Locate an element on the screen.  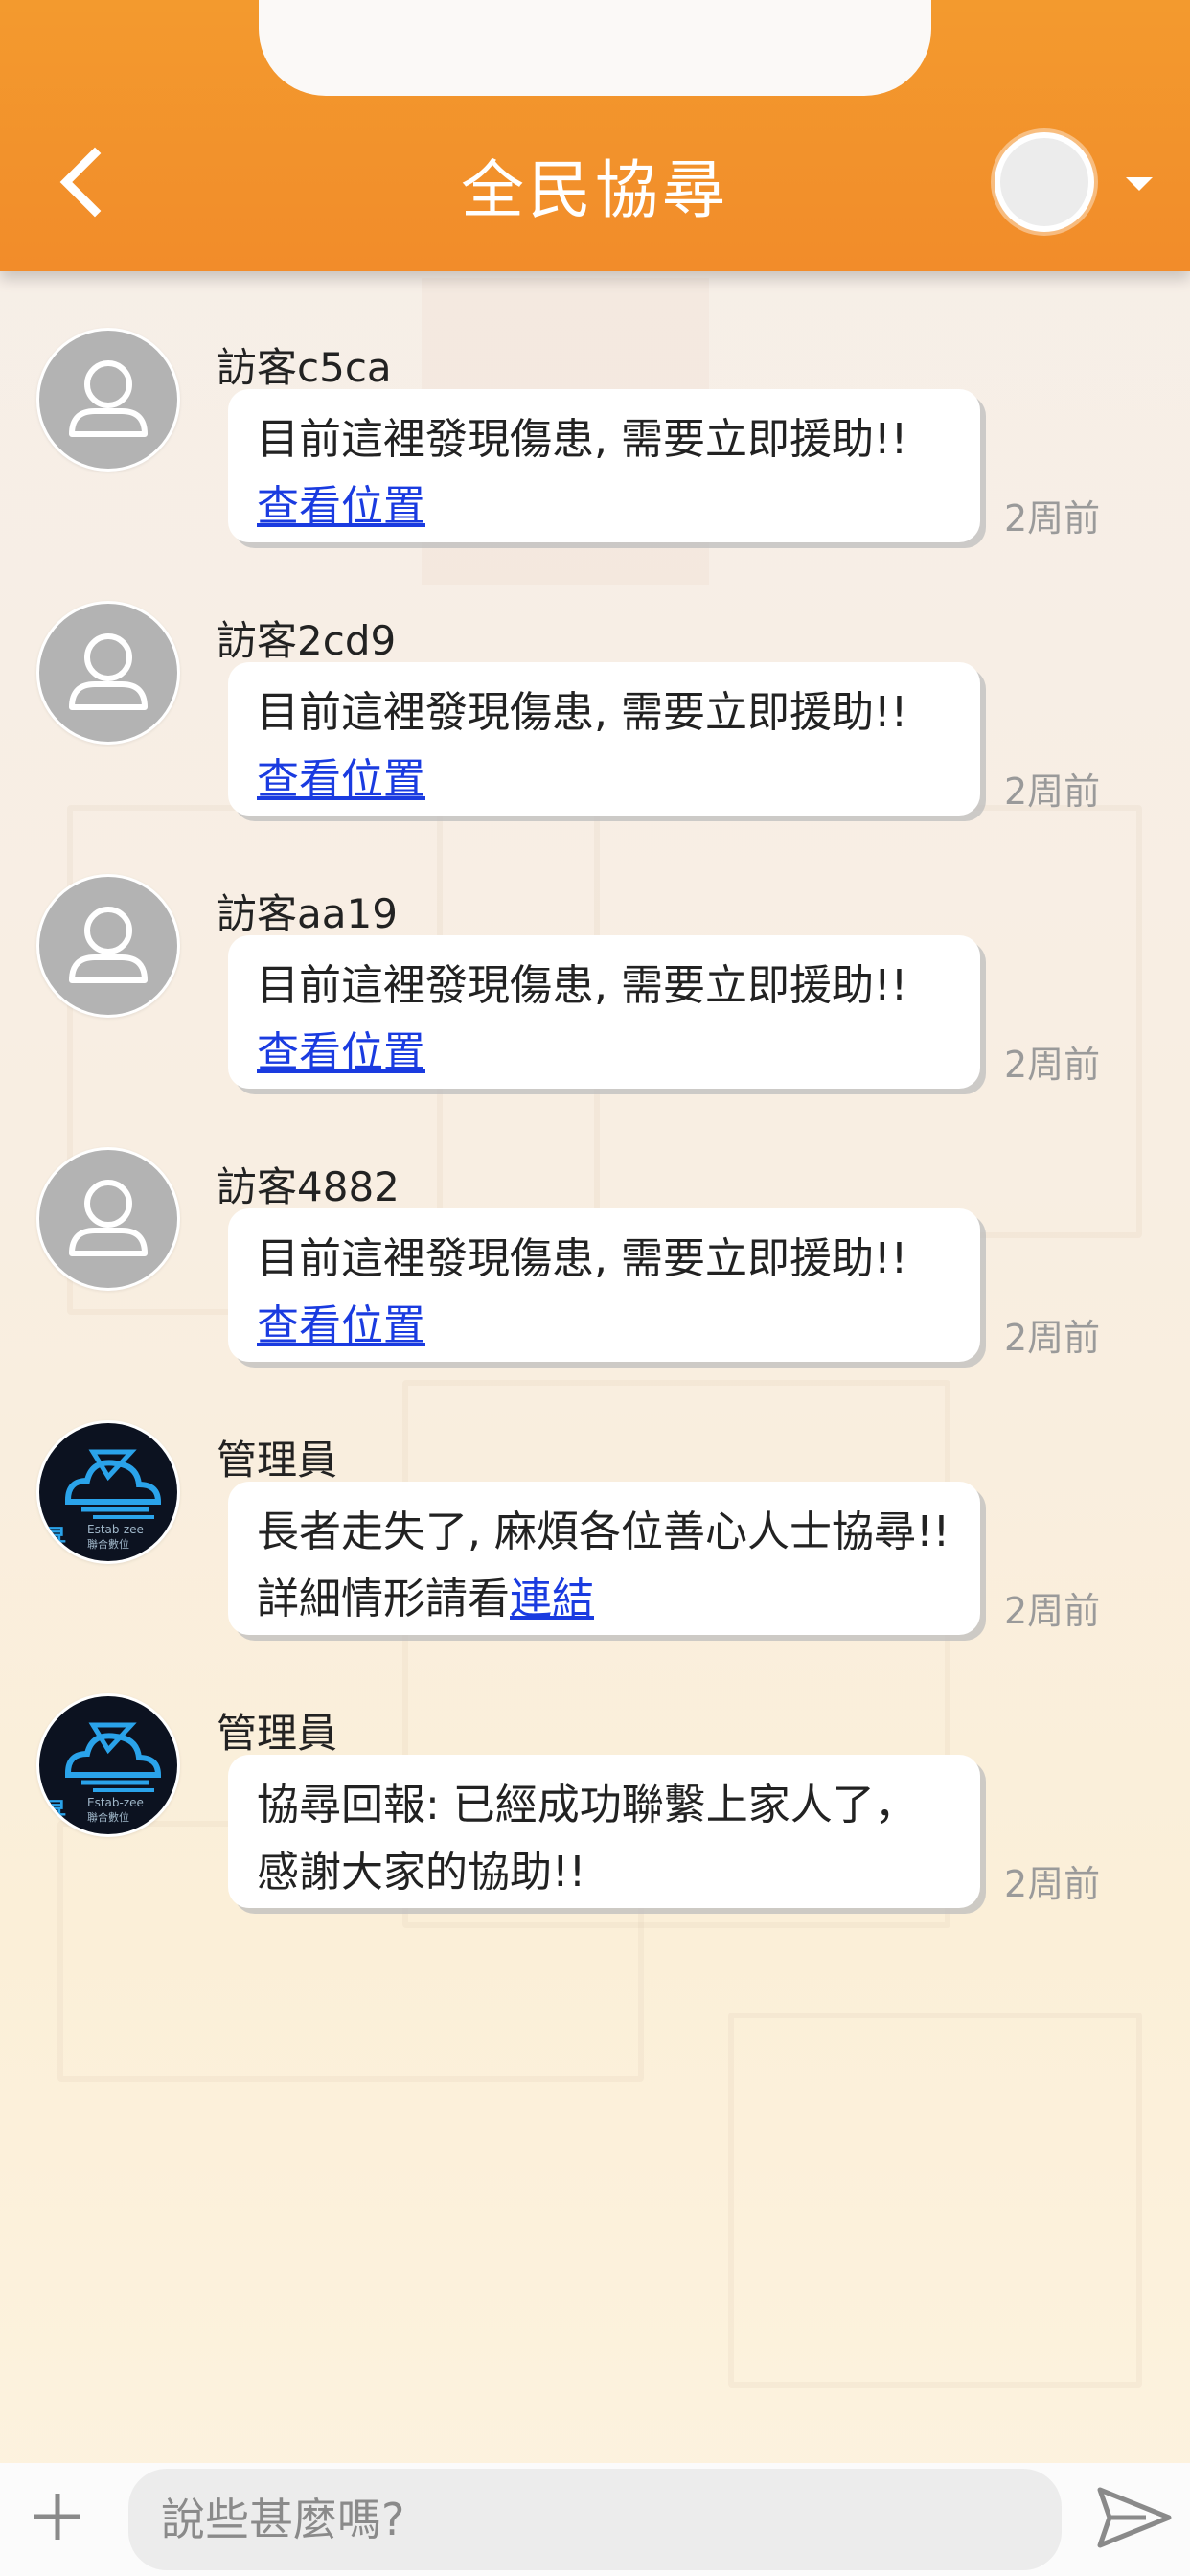
message-text: 長者走失了, 麻煩各位善心人士協尋!! 詳細情形請看 is located at coordinates (604, 1565).